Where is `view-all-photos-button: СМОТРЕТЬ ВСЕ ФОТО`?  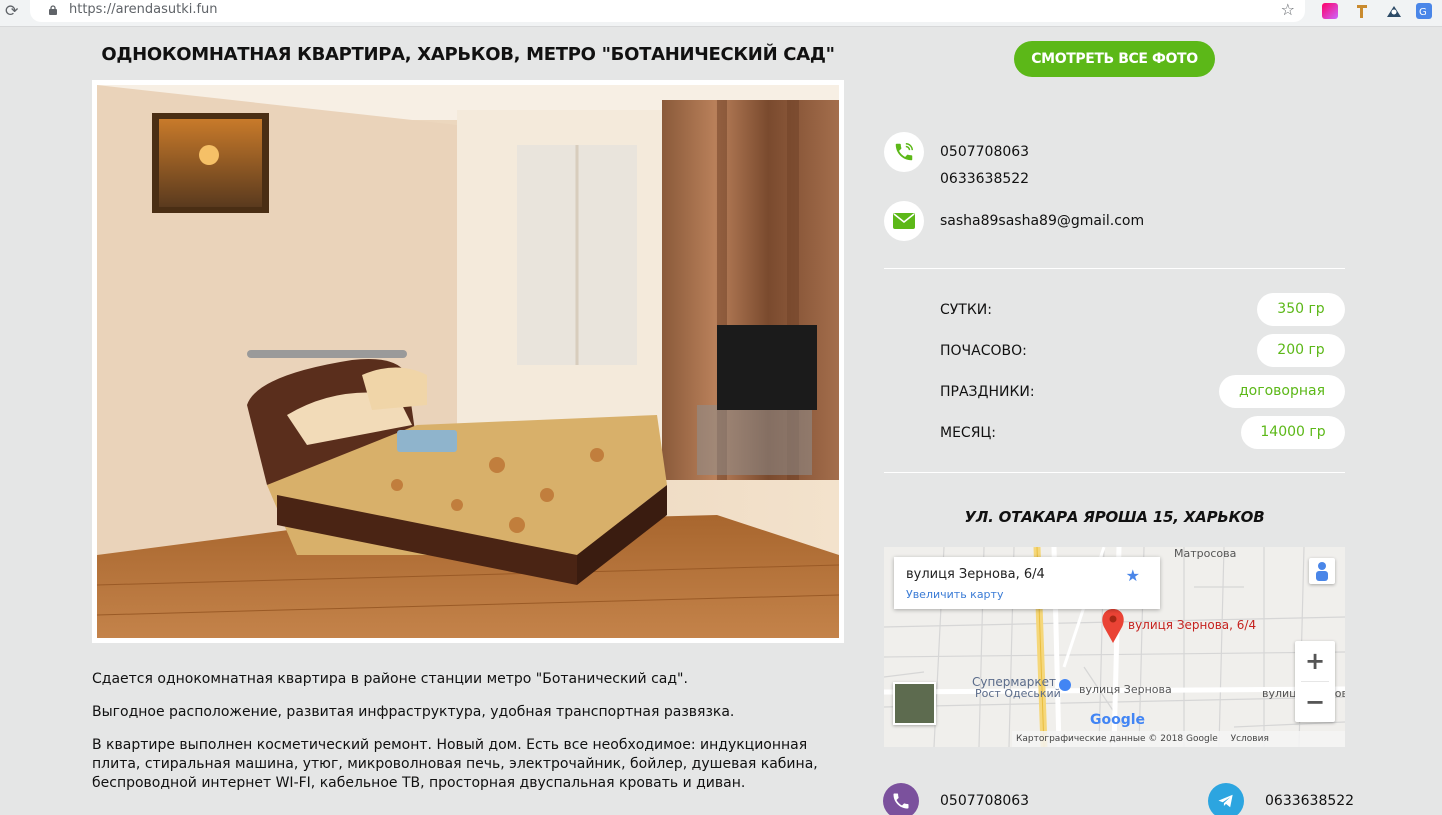 view-all-photos-button: СМОТРЕТЬ ВСЕ ФОТО is located at coordinates (1114, 59).